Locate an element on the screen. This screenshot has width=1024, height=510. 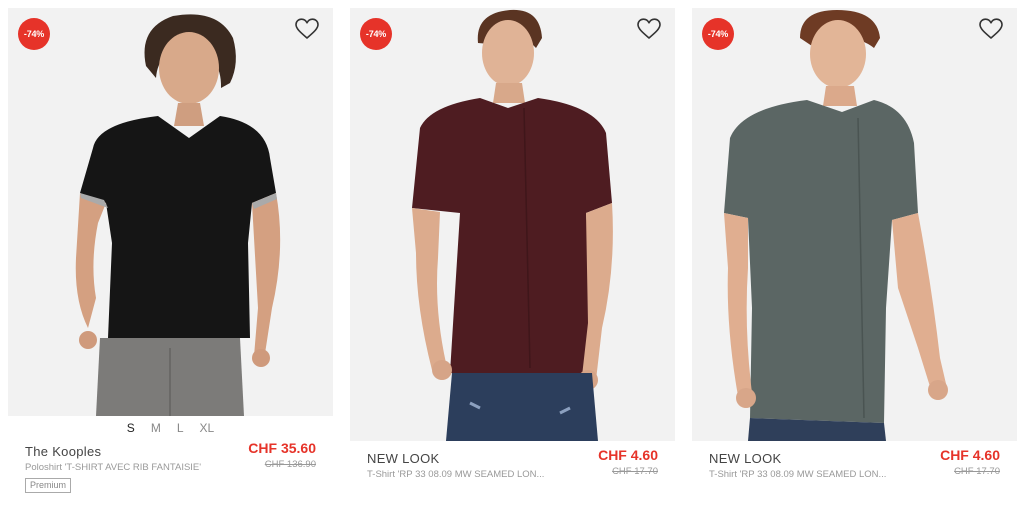
size-option: XL is located at coordinates (207, 428).